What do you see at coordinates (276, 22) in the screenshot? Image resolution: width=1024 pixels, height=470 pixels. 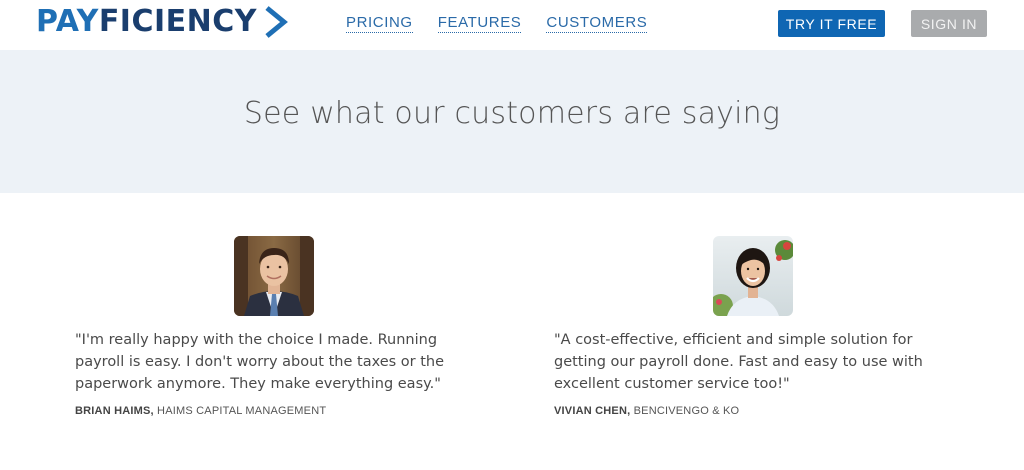 I see `chevron-right-icon` at bounding box center [276, 22].